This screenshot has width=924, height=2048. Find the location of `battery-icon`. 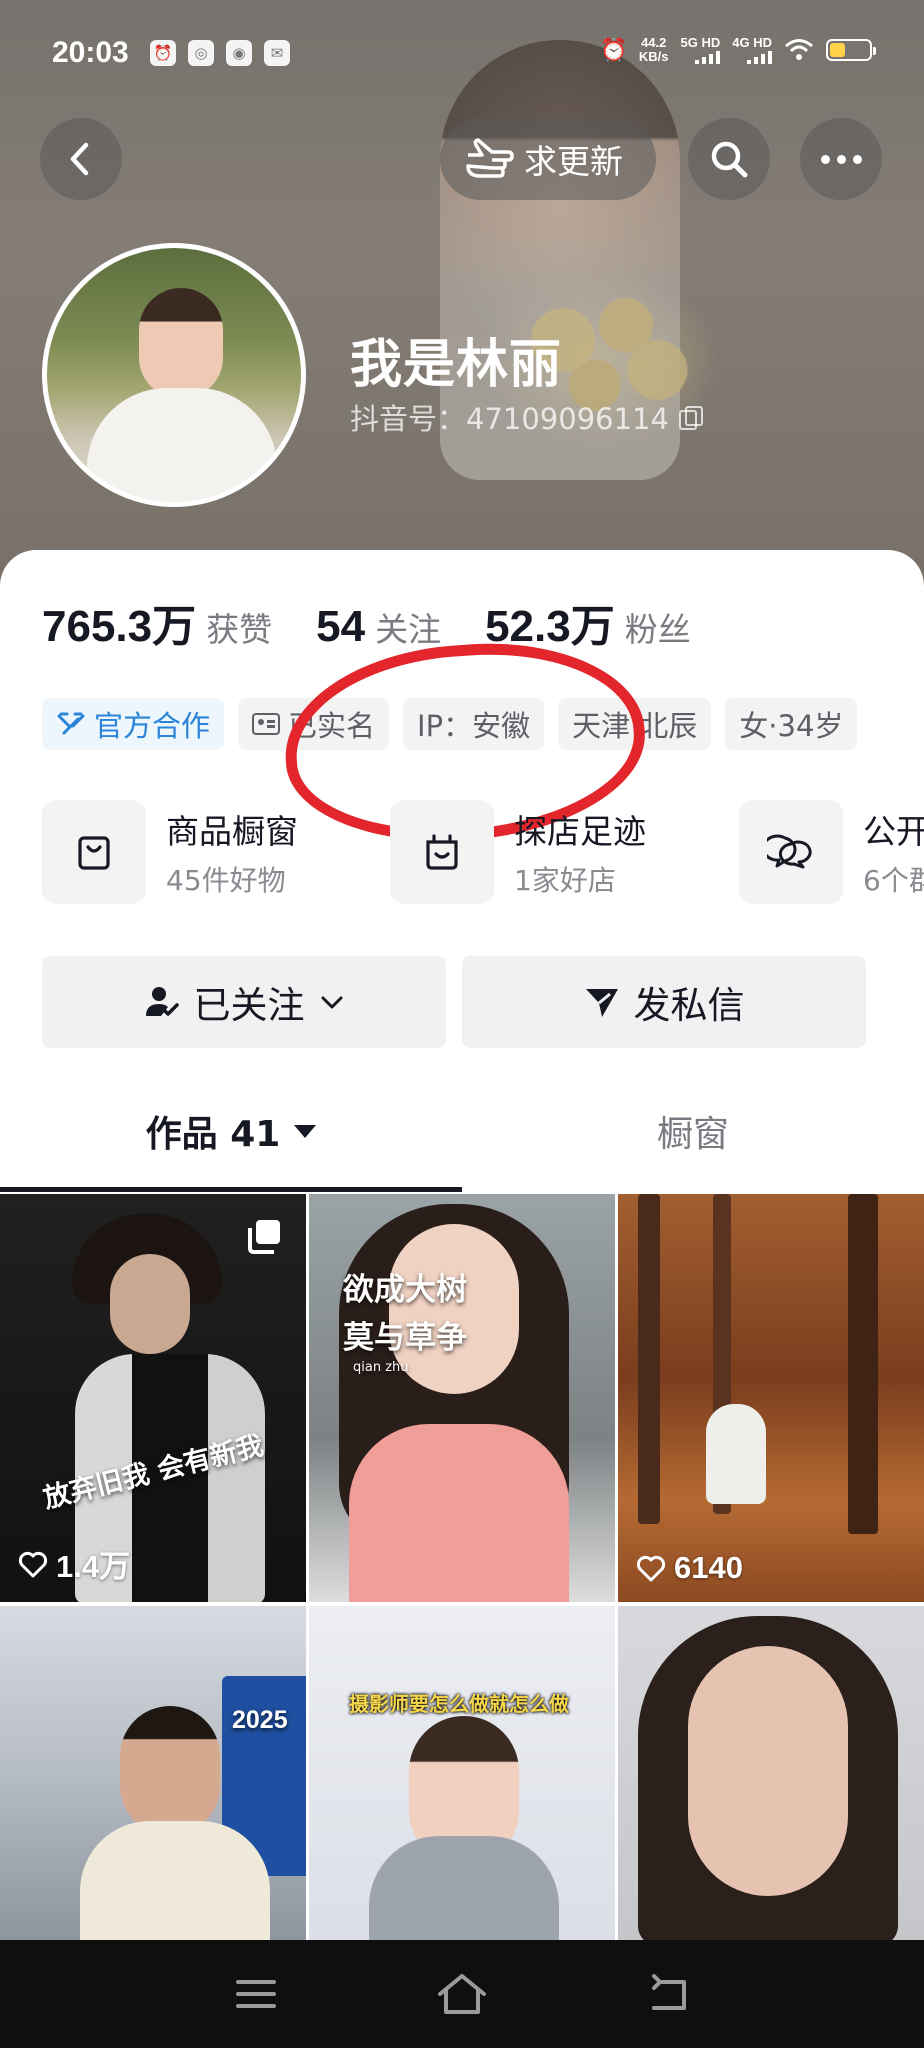

battery-icon is located at coordinates (851, 50).